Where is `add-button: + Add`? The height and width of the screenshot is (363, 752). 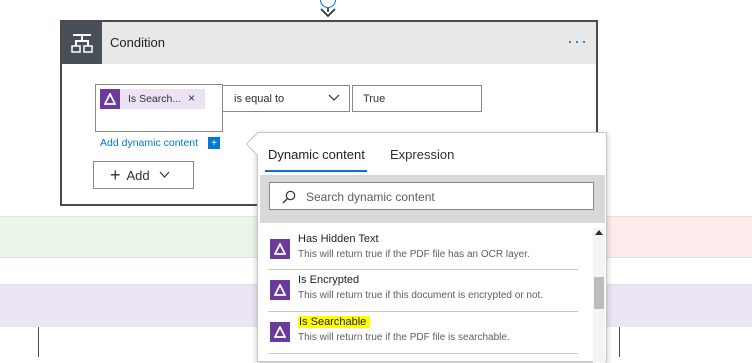
add-button: + Add is located at coordinates (143, 175).